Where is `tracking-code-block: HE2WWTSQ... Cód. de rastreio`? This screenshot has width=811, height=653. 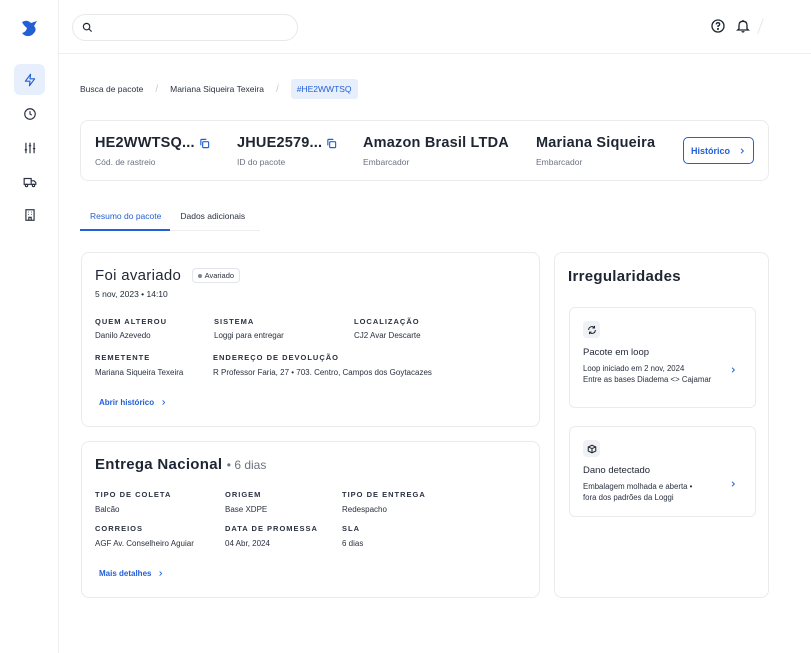
tracking-code-block: HE2WWTSQ... Cód. de rastreio is located at coordinates (152, 151).